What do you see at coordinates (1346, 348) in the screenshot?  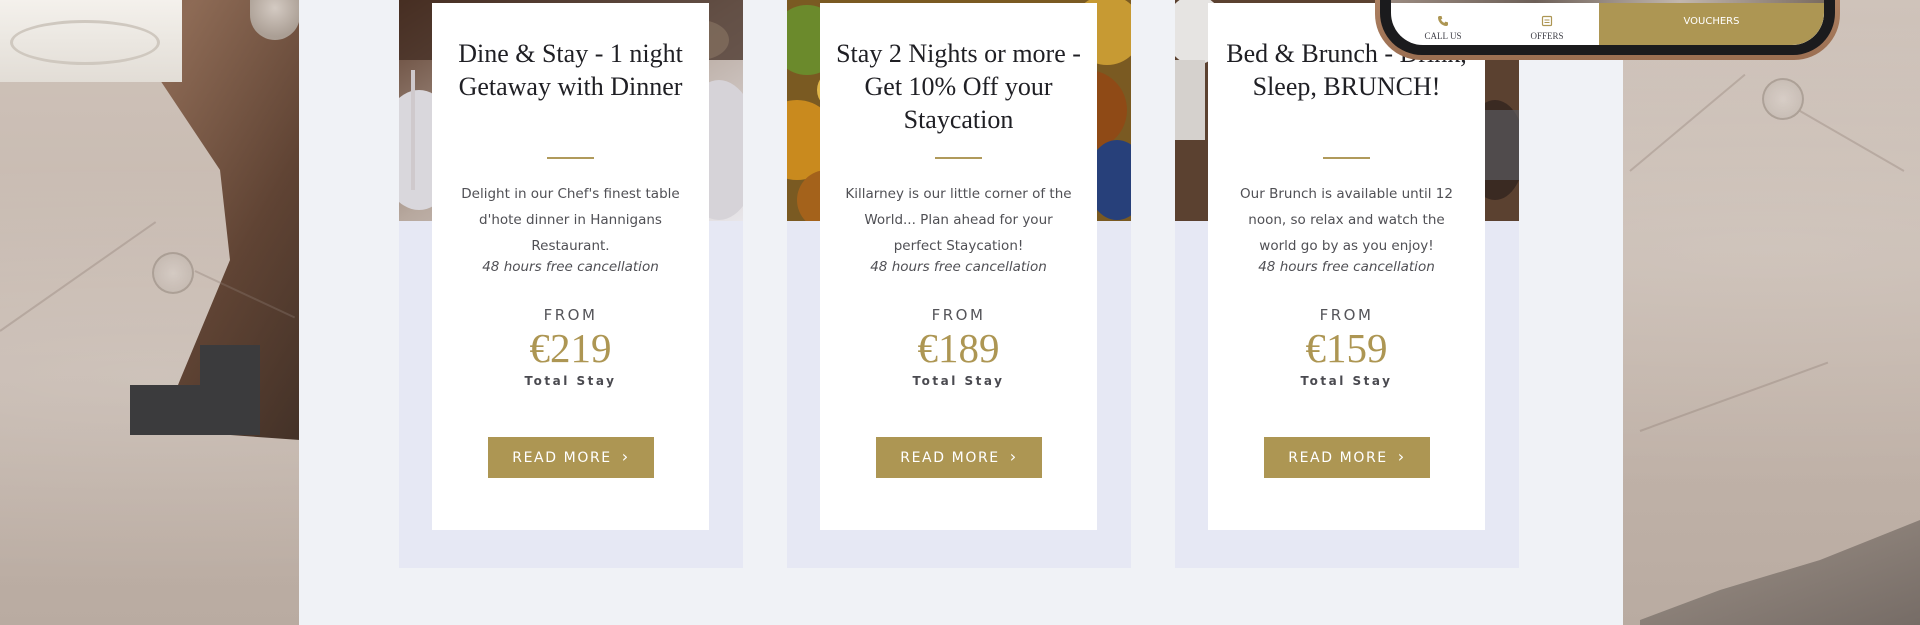 I see `offer-price: €159` at bounding box center [1346, 348].